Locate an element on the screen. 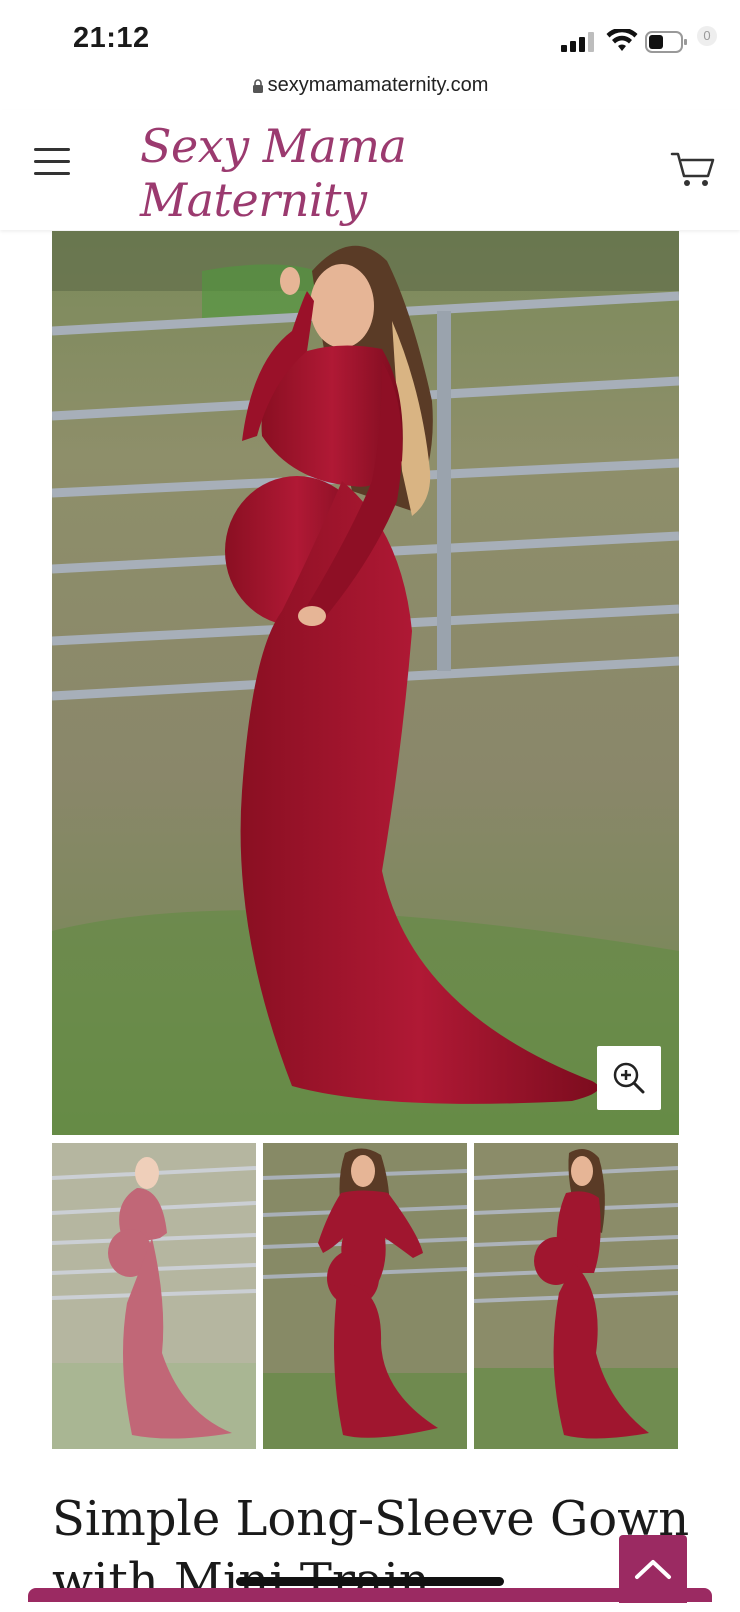 Image resolution: width=740 pixels, height=1612 pixels. url-text: sexymamamaternity.com is located at coordinates (378, 85).